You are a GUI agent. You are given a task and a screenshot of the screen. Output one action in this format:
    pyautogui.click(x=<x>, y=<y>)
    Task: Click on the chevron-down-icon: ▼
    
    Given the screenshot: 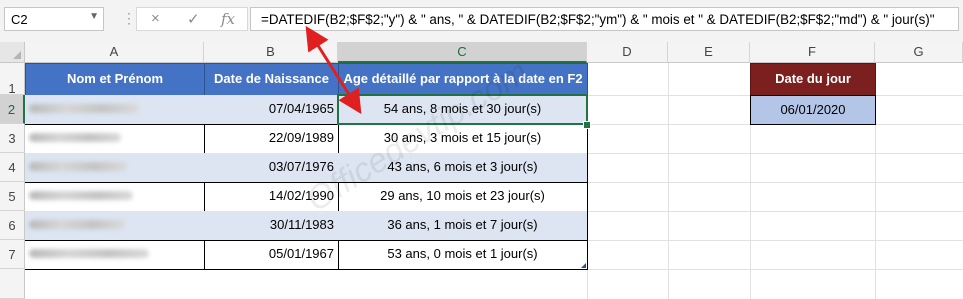 What is the action you would take?
    pyautogui.click(x=94, y=16)
    